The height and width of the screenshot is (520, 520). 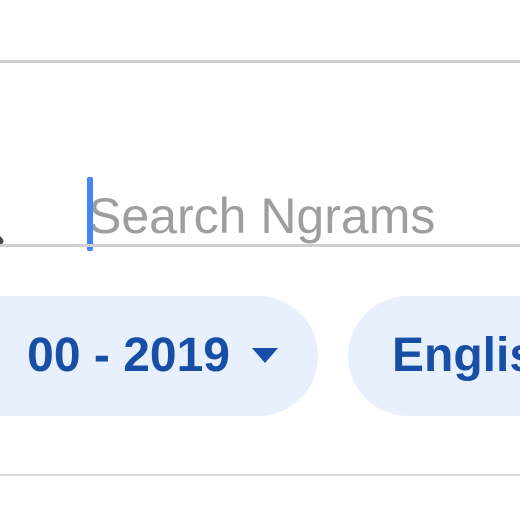 I want to click on date-range-label: 00 - 2019, so click(x=128, y=355).